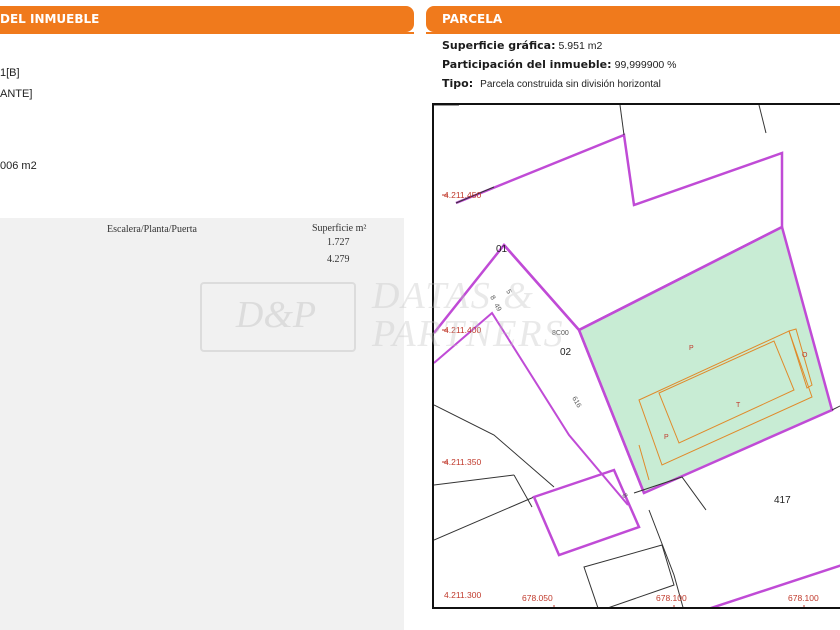 The height and width of the screenshot is (630, 840). I want to click on left-section-header: DEL INMUEBLE, so click(207, 19).